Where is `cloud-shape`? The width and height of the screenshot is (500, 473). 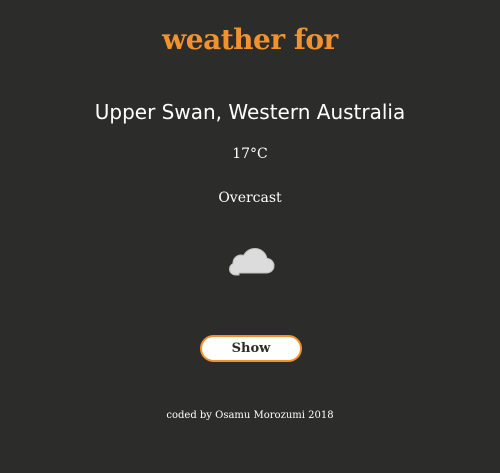
cloud-shape is located at coordinates (251, 261).